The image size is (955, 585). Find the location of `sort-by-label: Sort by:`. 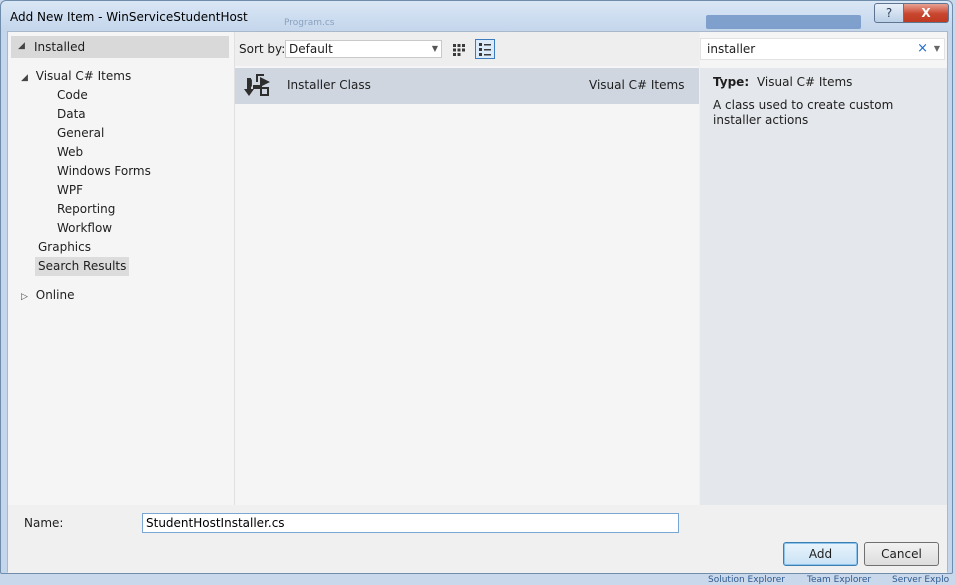

sort-by-label: Sort by: is located at coordinates (262, 49).